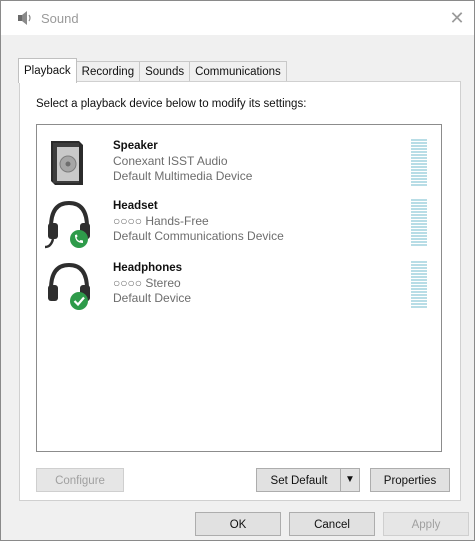  Describe the element at coordinates (152, 298) in the screenshot. I see `device-status: Default Device` at that location.